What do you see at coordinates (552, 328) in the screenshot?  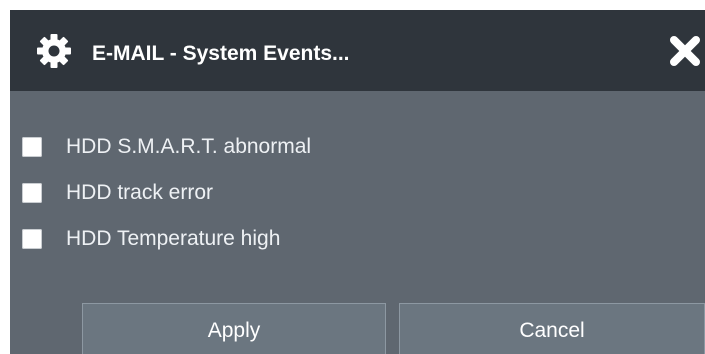 I see `cancel-button: Cancel` at bounding box center [552, 328].